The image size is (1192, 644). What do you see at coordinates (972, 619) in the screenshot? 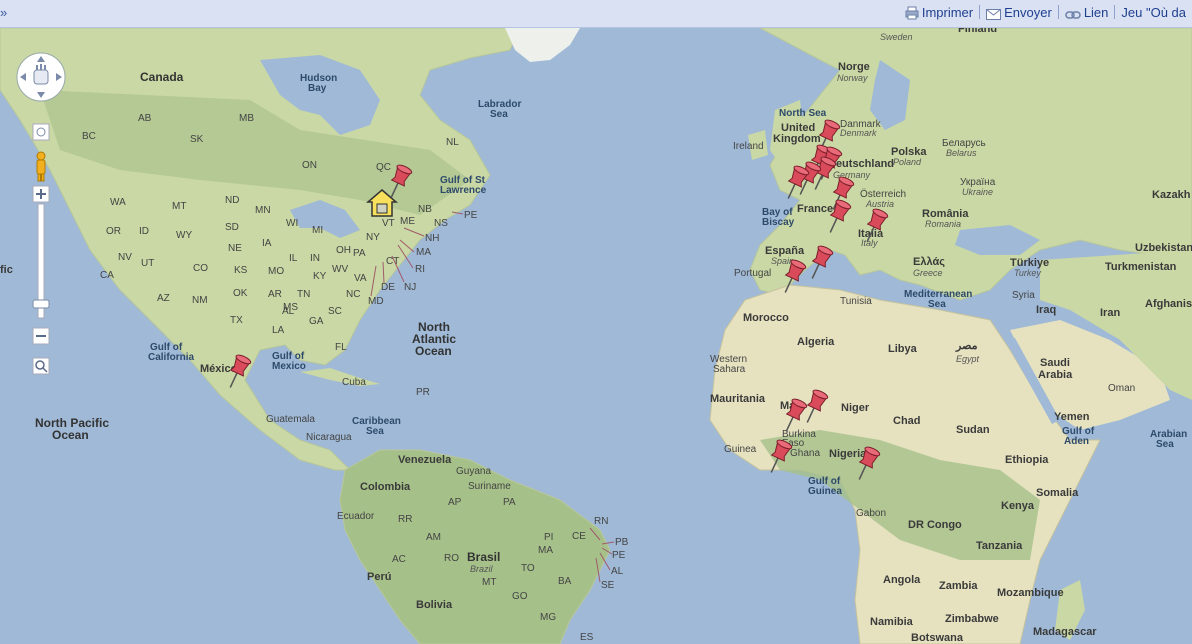
I see `svg-text: Zimbabwe` at bounding box center [972, 619].